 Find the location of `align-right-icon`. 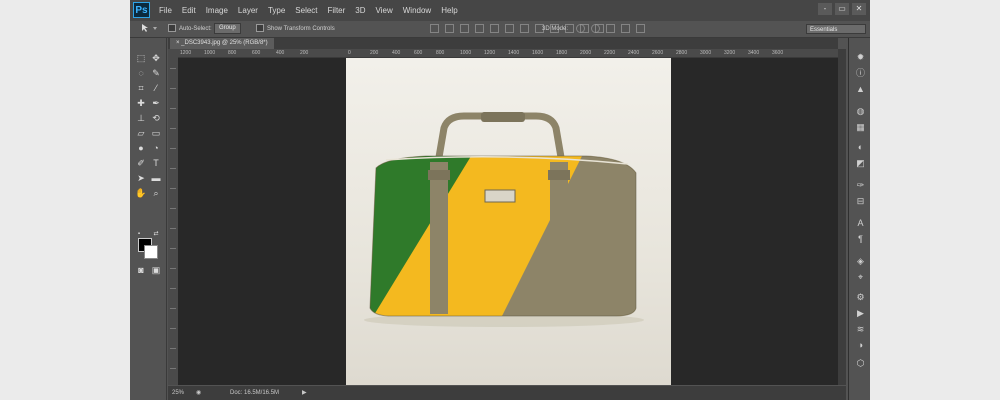

align-right-icon is located at coordinates (509, 28).